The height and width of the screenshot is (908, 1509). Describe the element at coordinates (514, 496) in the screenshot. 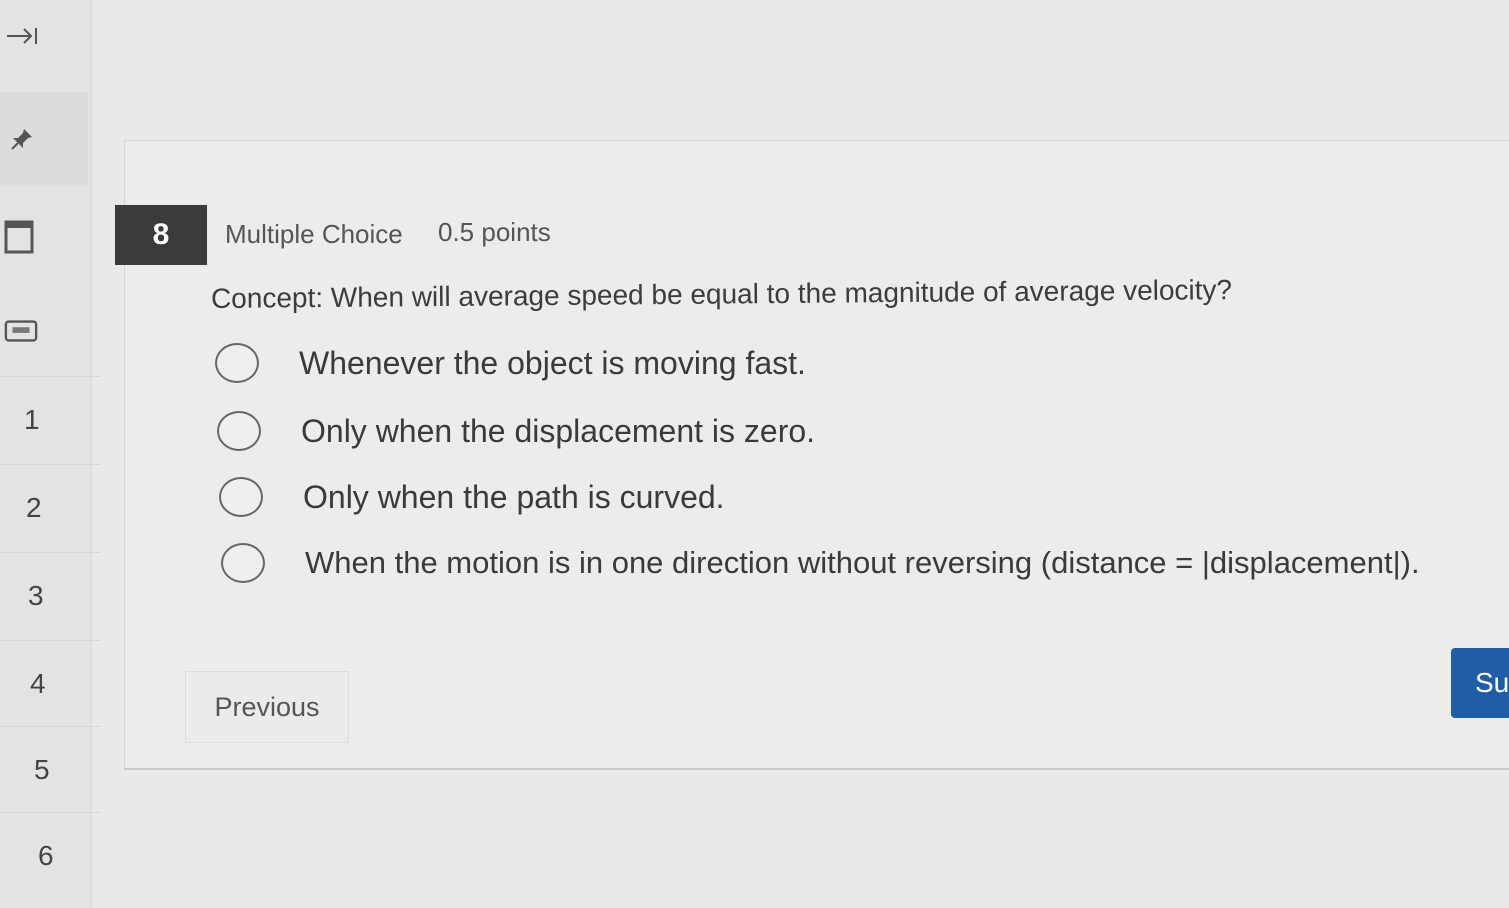

I see `answer-option-label: Only when the path is curved.` at that location.